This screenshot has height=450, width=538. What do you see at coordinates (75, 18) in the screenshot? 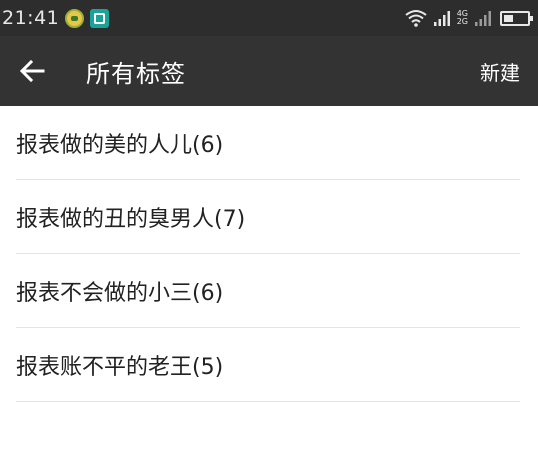
I see `notification-icon` at bounding box center [75, 18].